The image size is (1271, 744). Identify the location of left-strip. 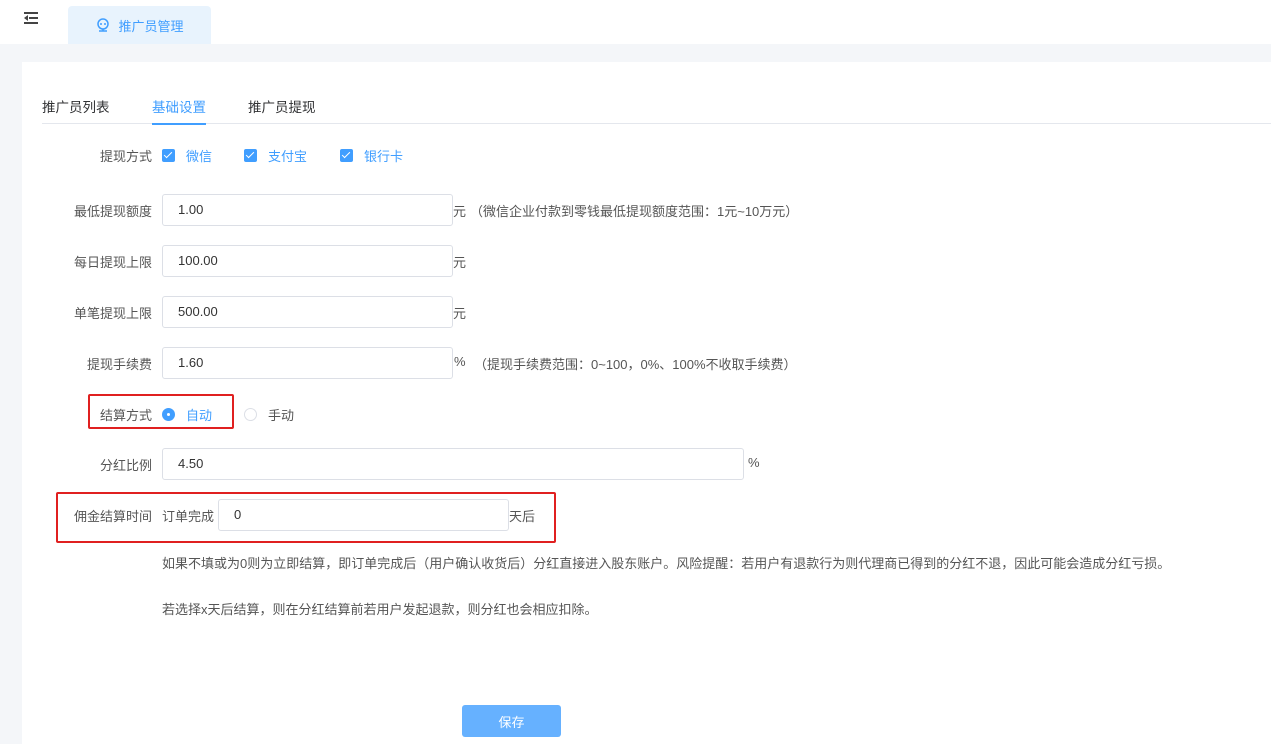
(11, 394).